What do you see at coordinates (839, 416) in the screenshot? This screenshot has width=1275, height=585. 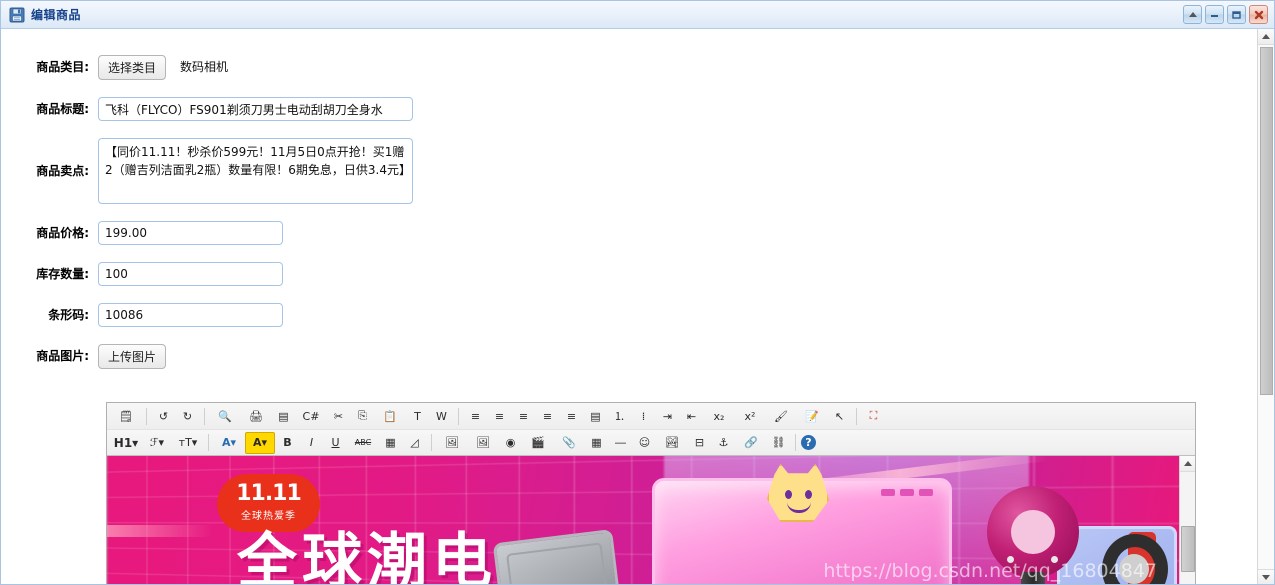 I see `select-cursor-icon: ↖` at bounding box center [839, 416].